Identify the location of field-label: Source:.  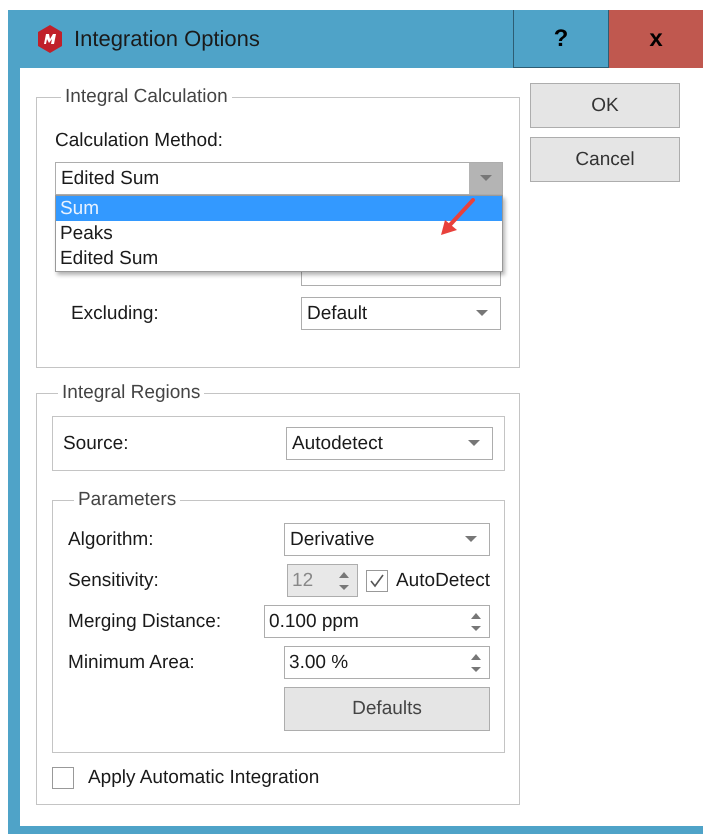
(95, 443).